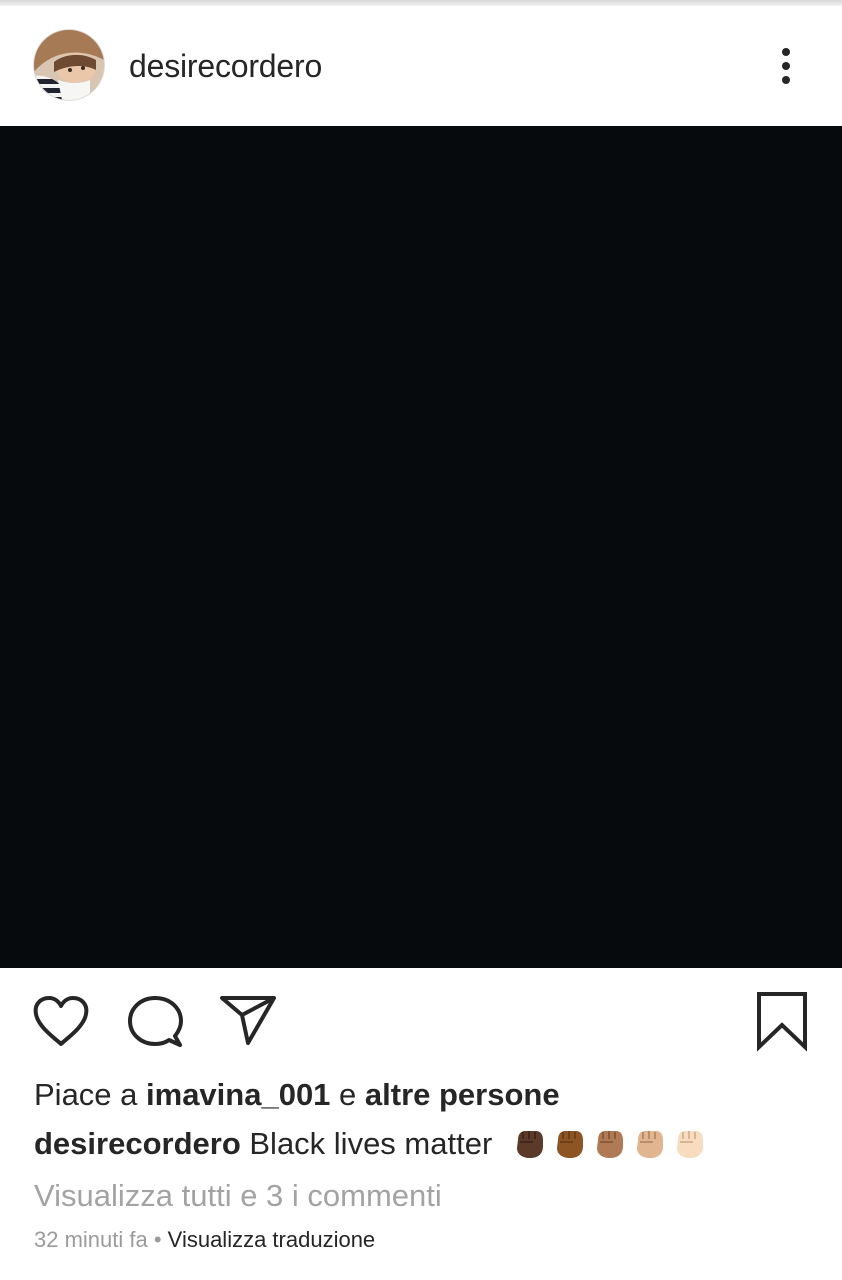 The height and width of the screenshot is (1280, 842). What do you see at coordinates (569, 1142) in the screenshot?
I see `raised-fist-medium-dark-icon` at bounding box center [569, 1142].